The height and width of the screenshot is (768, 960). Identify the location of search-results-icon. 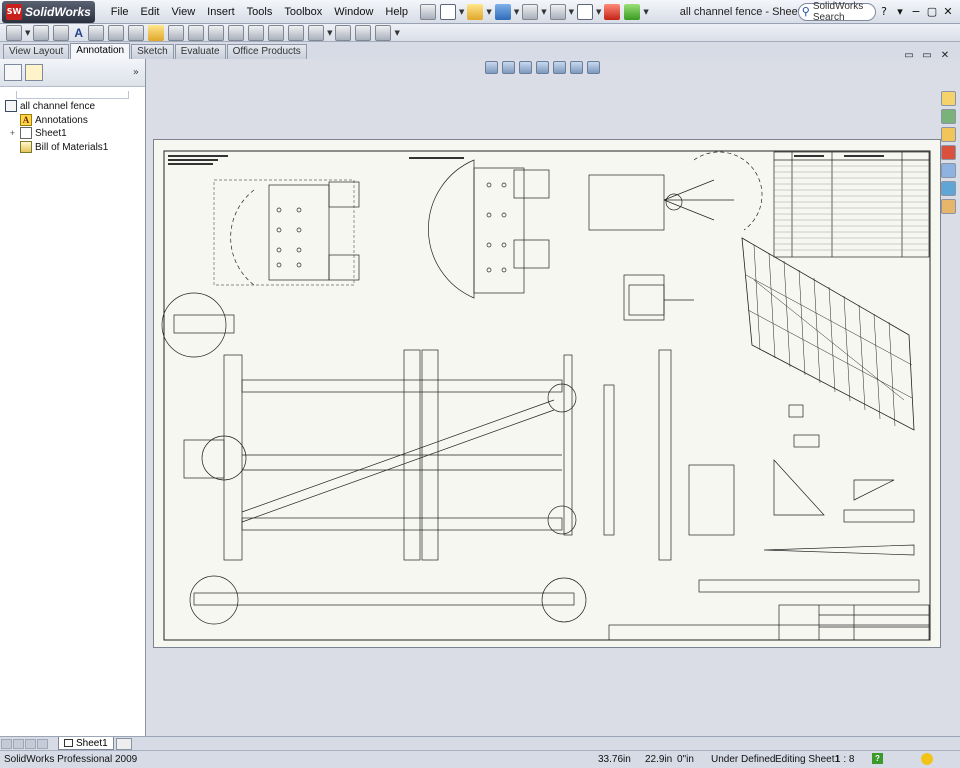
(948, 152).